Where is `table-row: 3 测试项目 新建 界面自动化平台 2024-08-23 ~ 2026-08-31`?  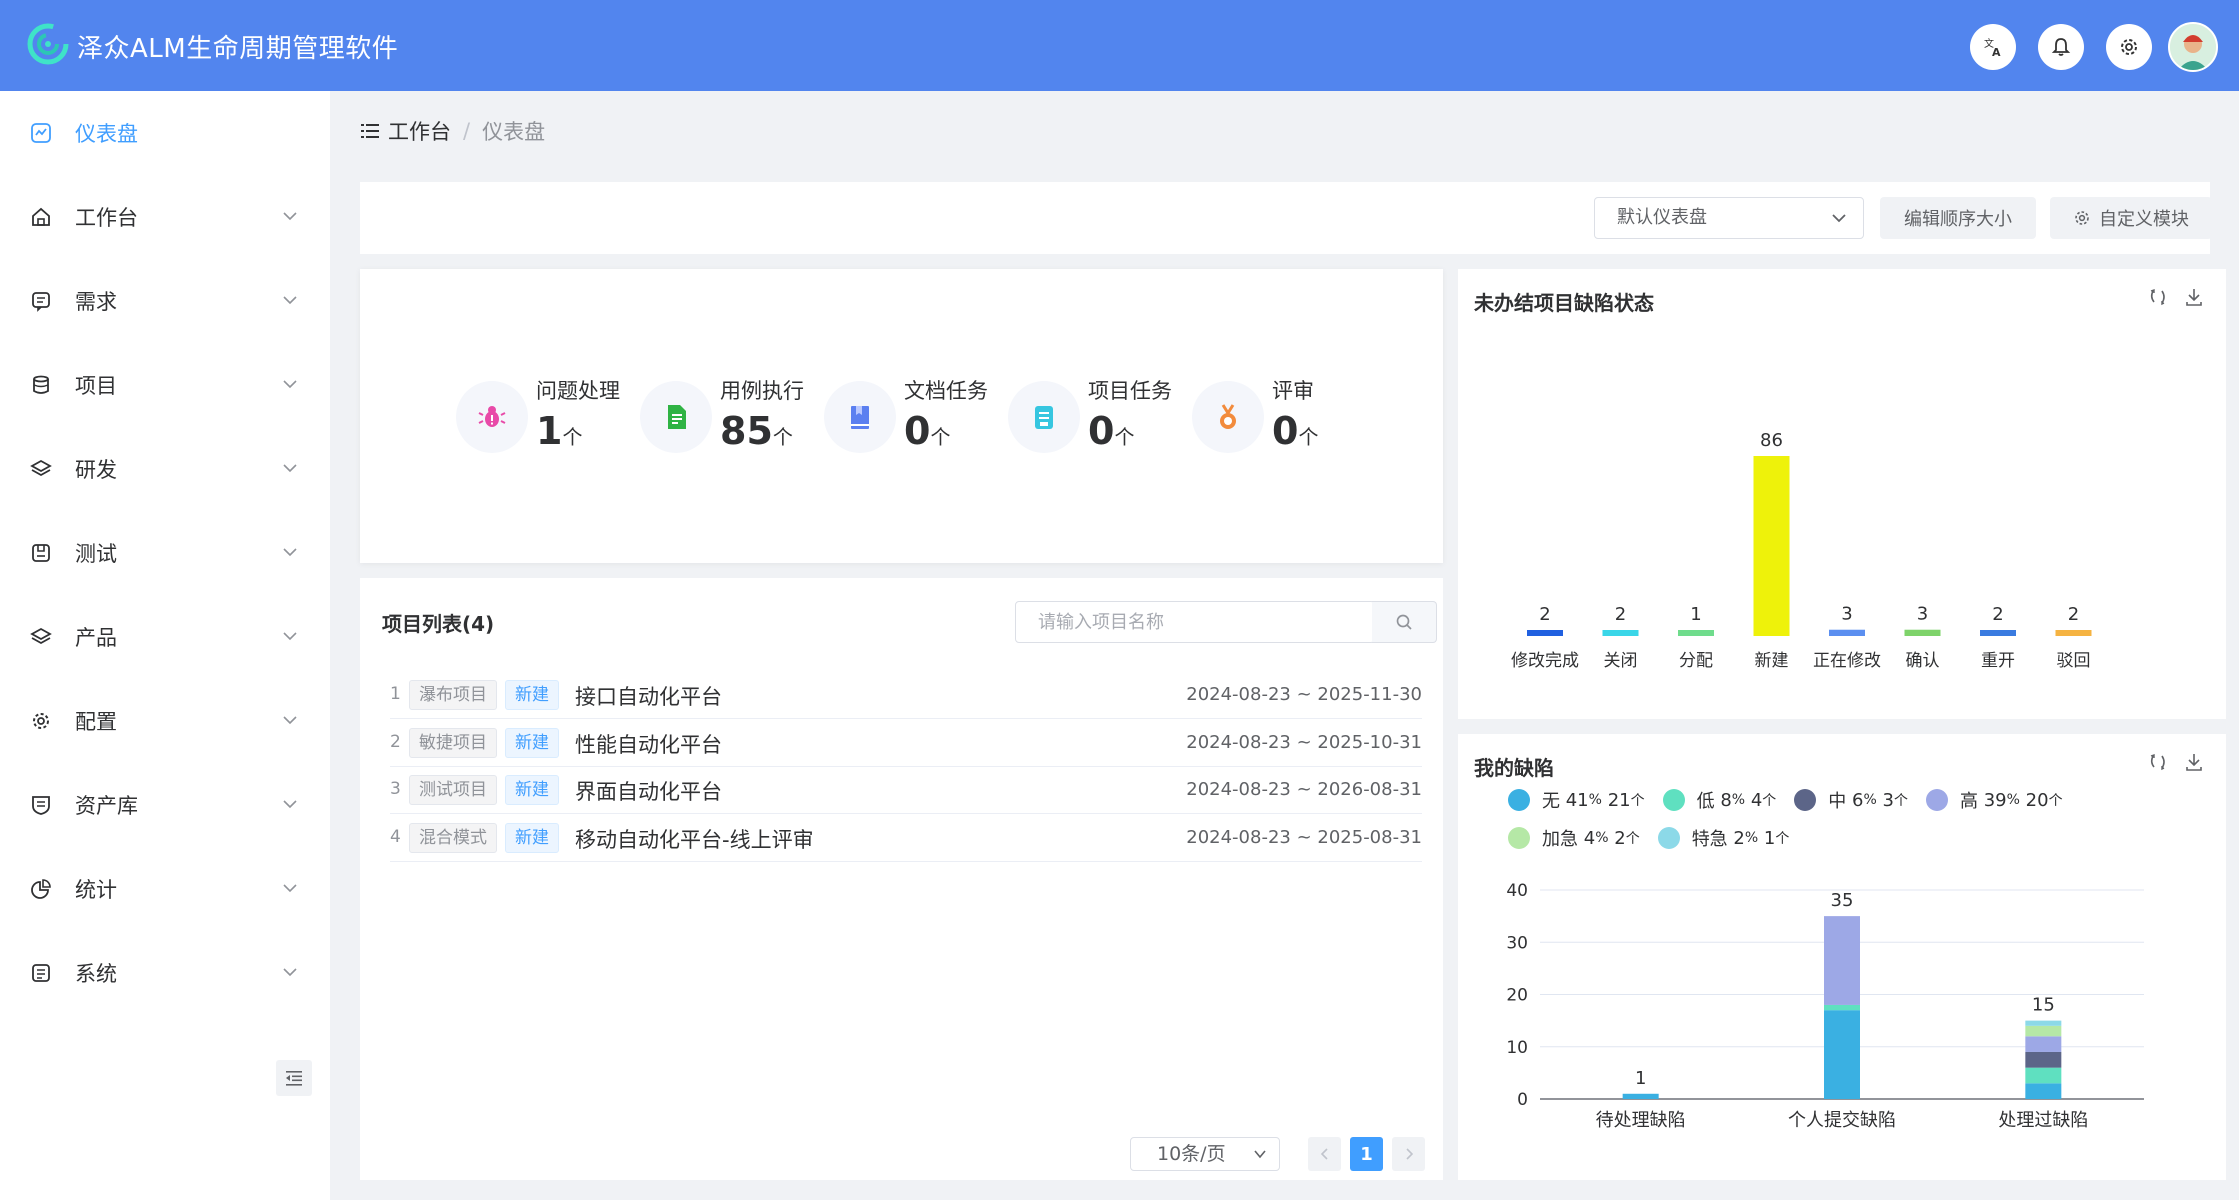
table-row: 3 测试项目 新建 界面自动化平台 2024-08-23 ~ 2026-08-31 is located at coordinates (906, 790).